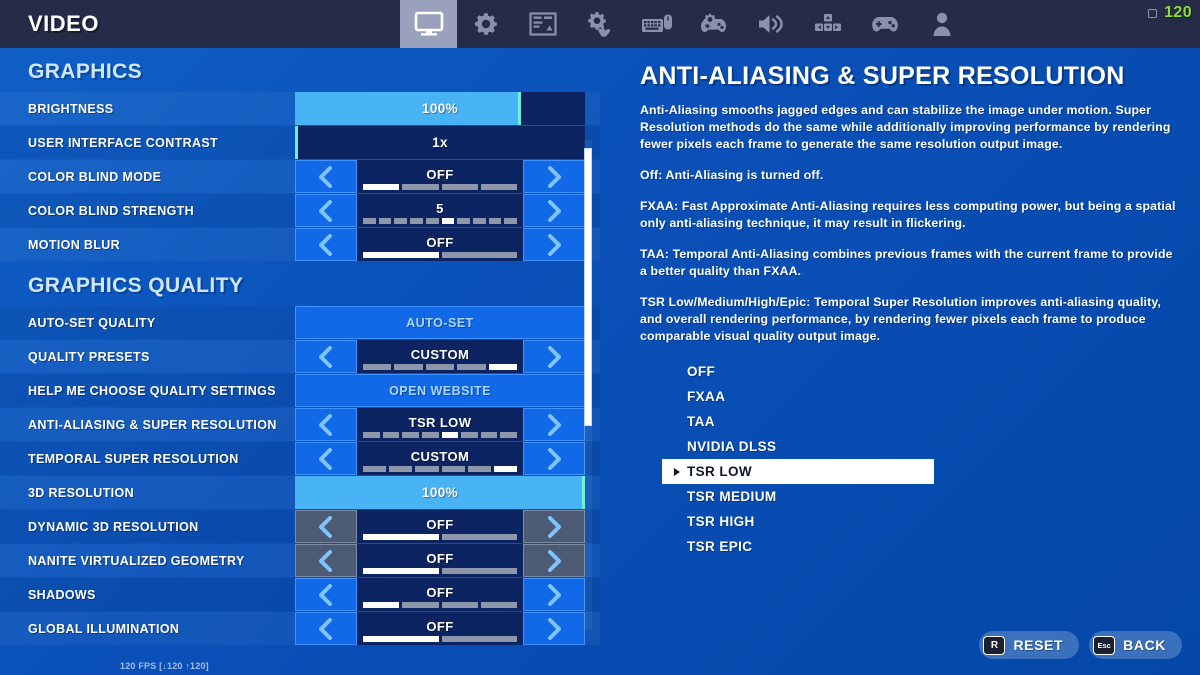  Describe the element at coordinates (1135, 645) in the screenshot. I see `back-button: Esc BACK` at that location.